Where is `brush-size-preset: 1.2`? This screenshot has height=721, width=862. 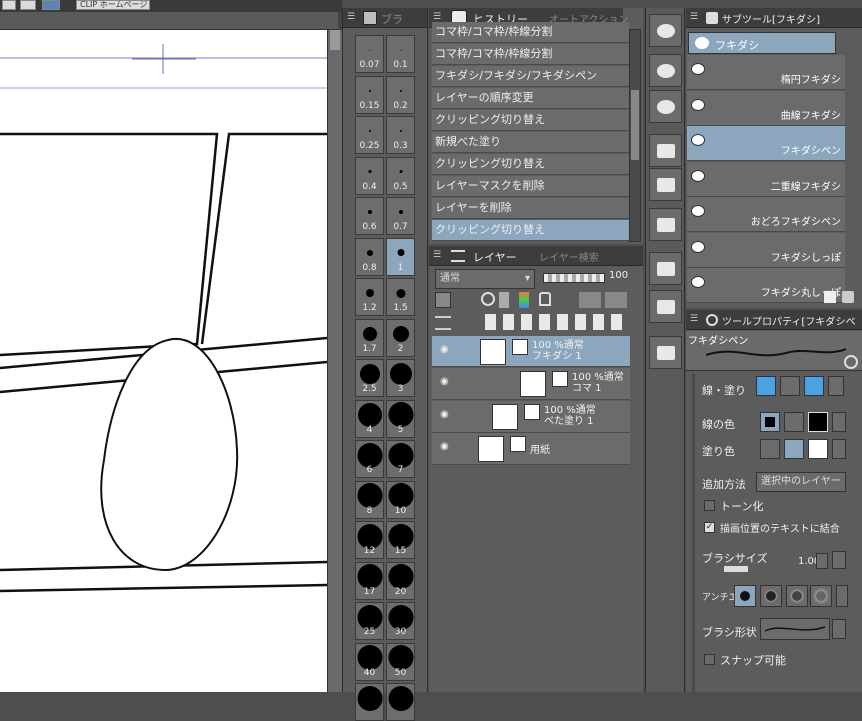
brush-size-preset: 1.2 is located at coordinates (369, 297).